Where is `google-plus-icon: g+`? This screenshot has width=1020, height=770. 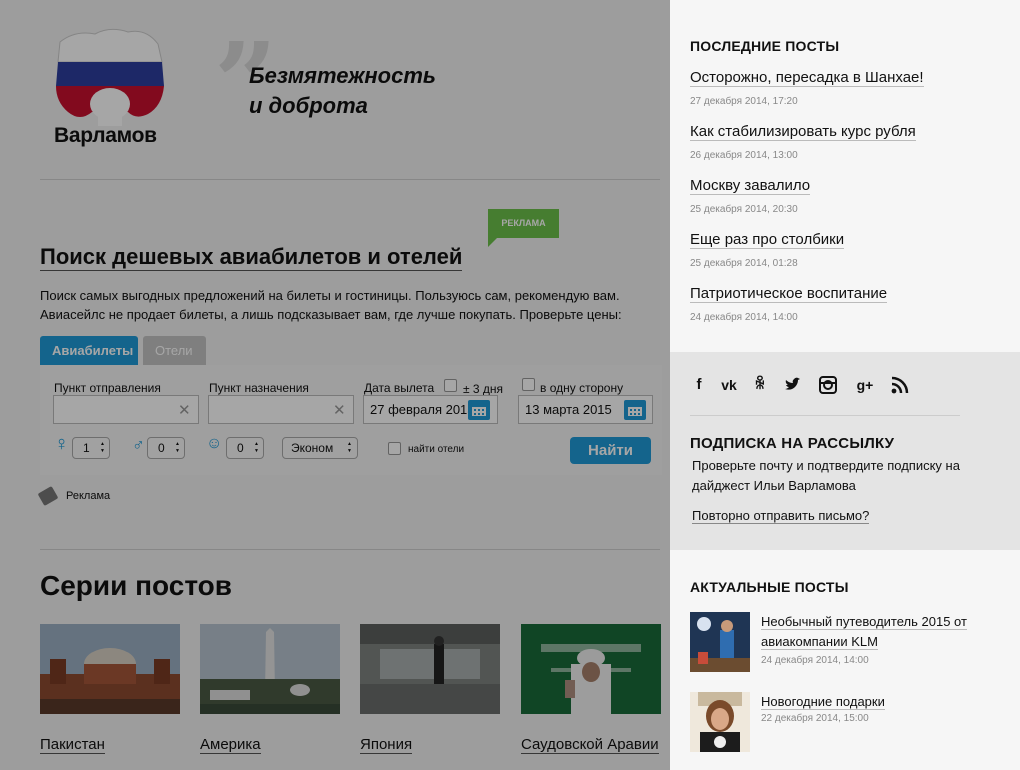 google-plus-icon: g+ is located at coordinates (865, 385).